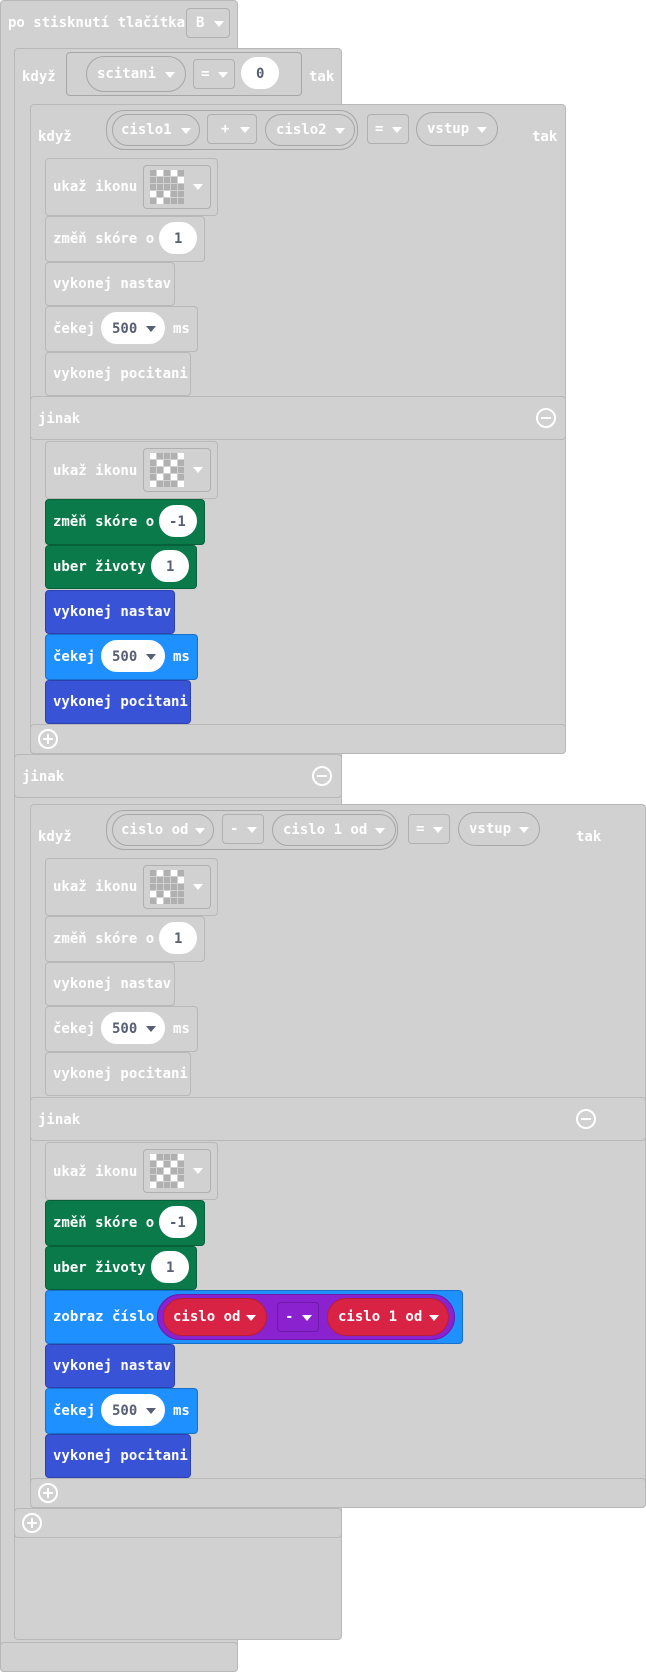  I want to click on button-value: B, so click(200, 23).